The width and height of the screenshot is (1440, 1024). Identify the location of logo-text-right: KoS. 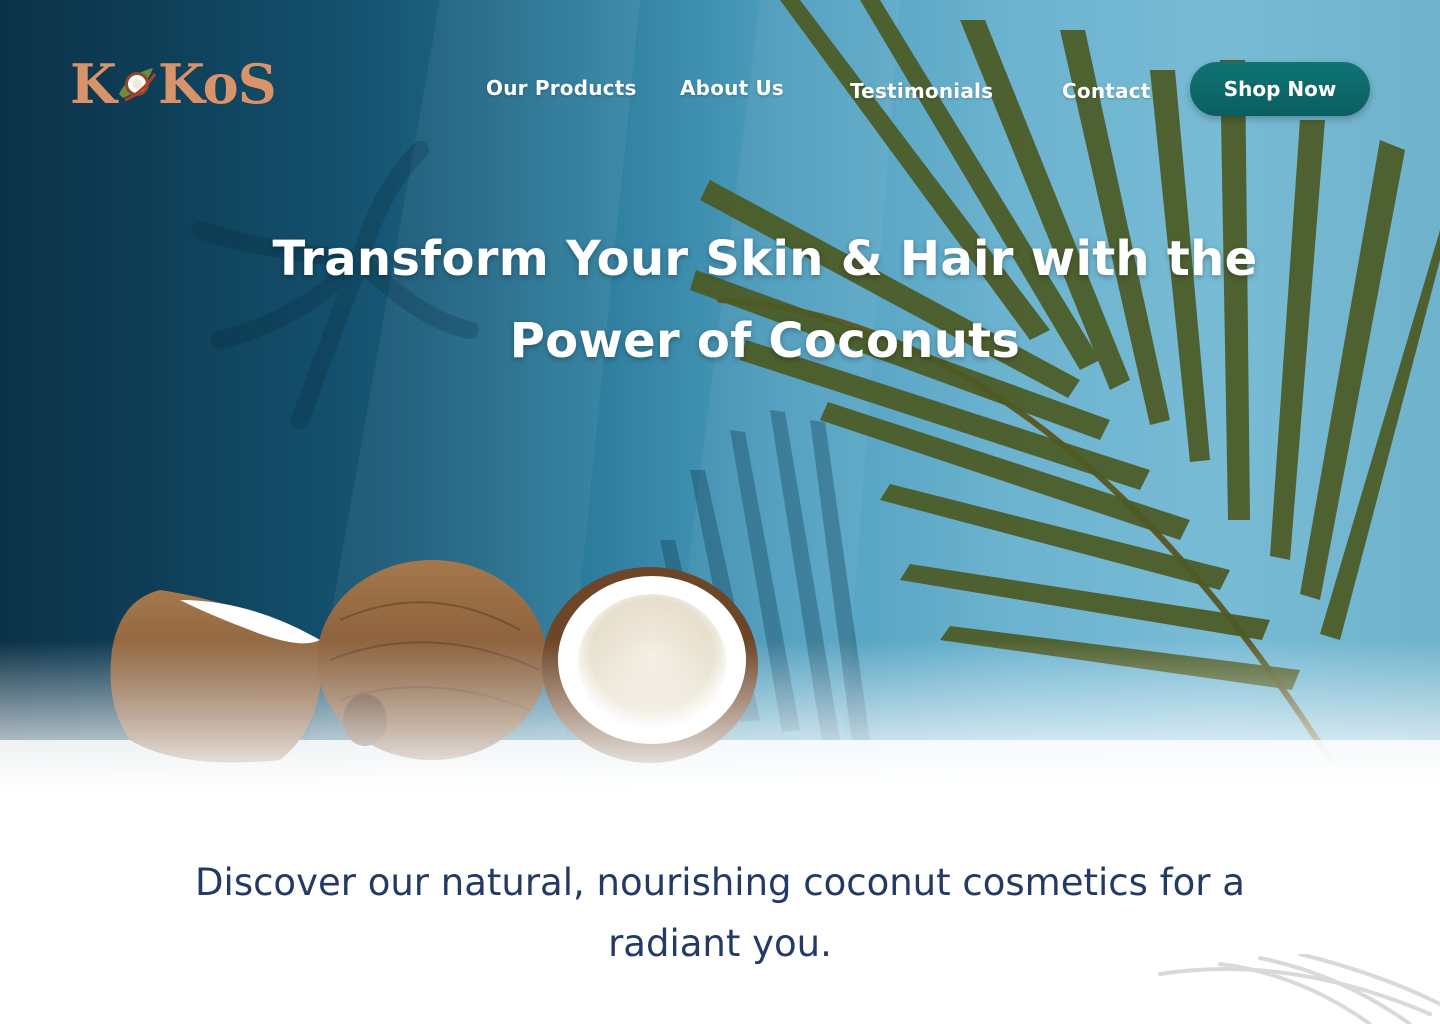
(217, 84).